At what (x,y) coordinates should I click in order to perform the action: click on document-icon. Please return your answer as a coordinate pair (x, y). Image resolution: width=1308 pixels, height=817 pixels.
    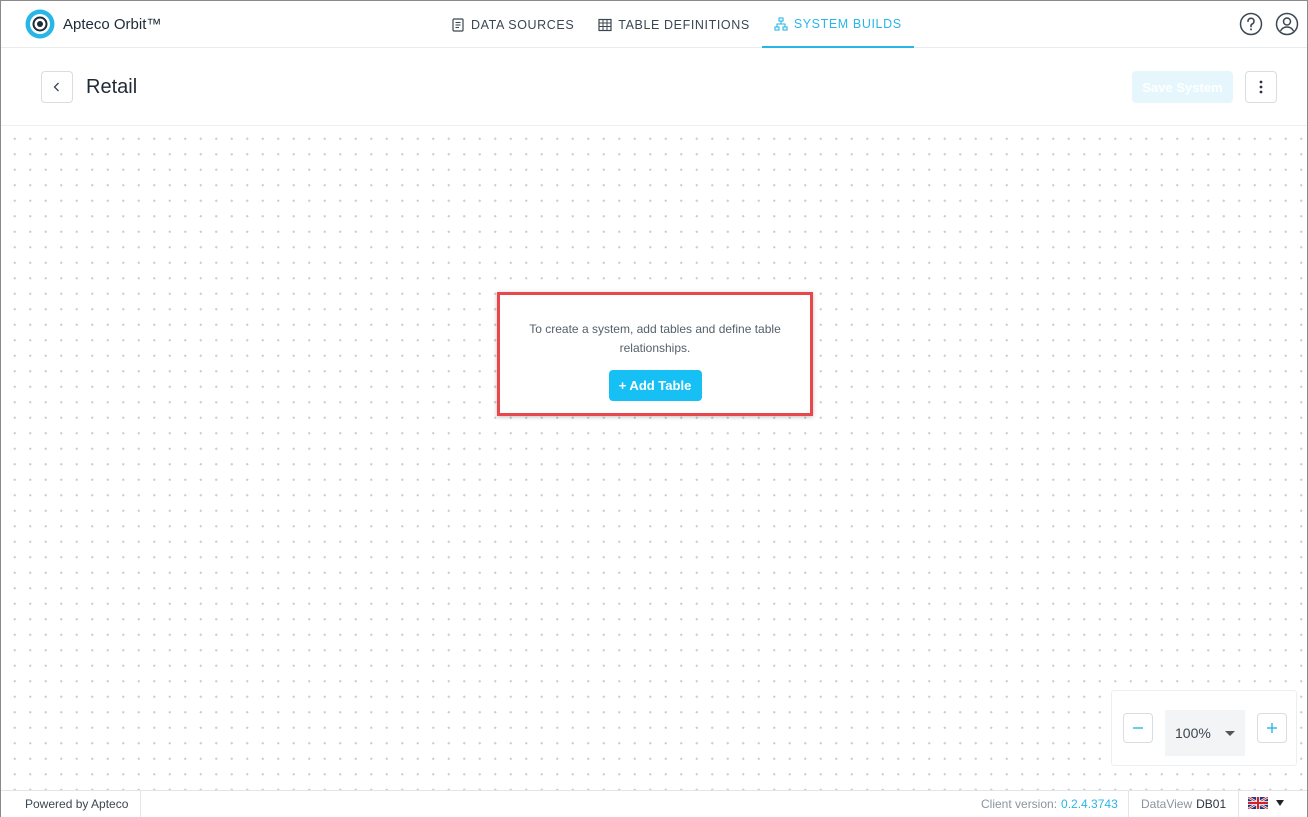
    Looking at the image, I should click on (458, 24).